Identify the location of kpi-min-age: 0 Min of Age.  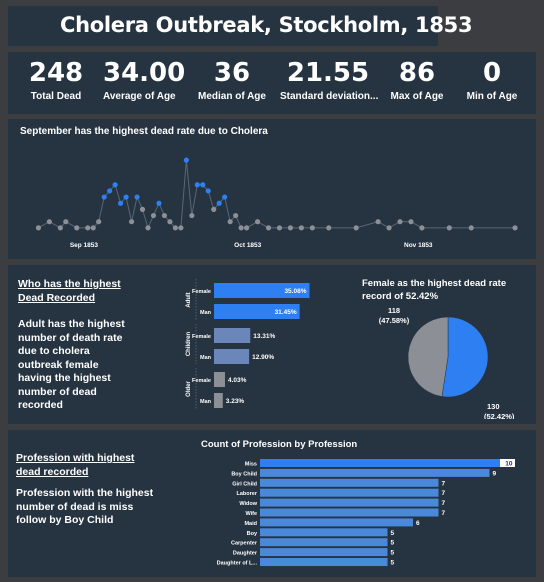
(492, 80).